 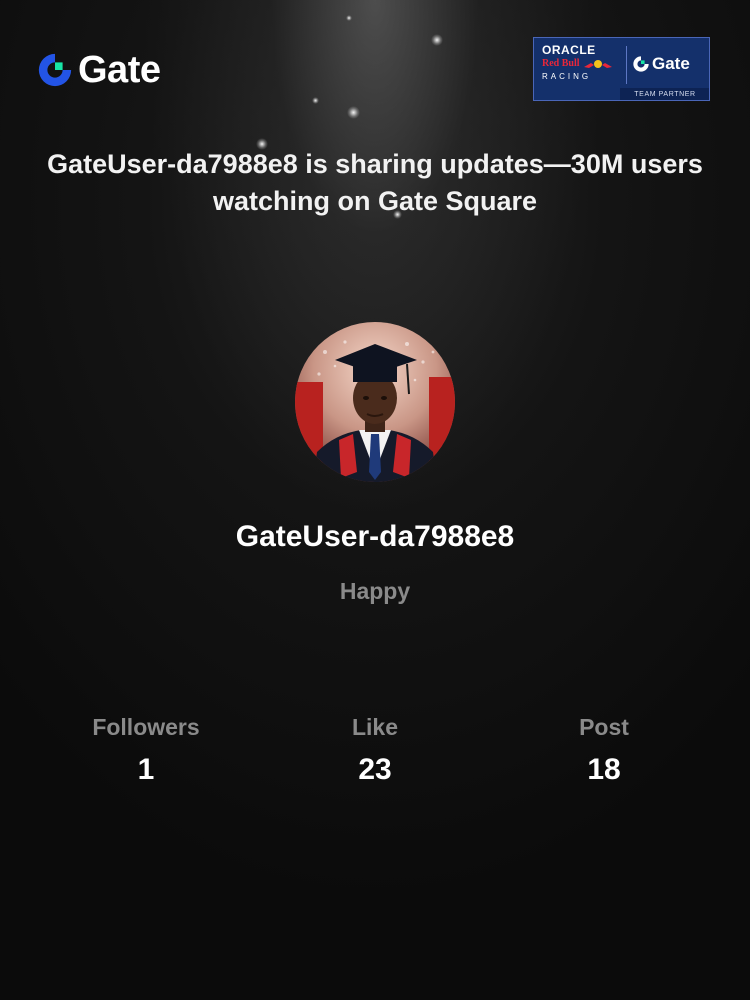 I want to click on gate-logo: Gate, so click(x=98, y=70).